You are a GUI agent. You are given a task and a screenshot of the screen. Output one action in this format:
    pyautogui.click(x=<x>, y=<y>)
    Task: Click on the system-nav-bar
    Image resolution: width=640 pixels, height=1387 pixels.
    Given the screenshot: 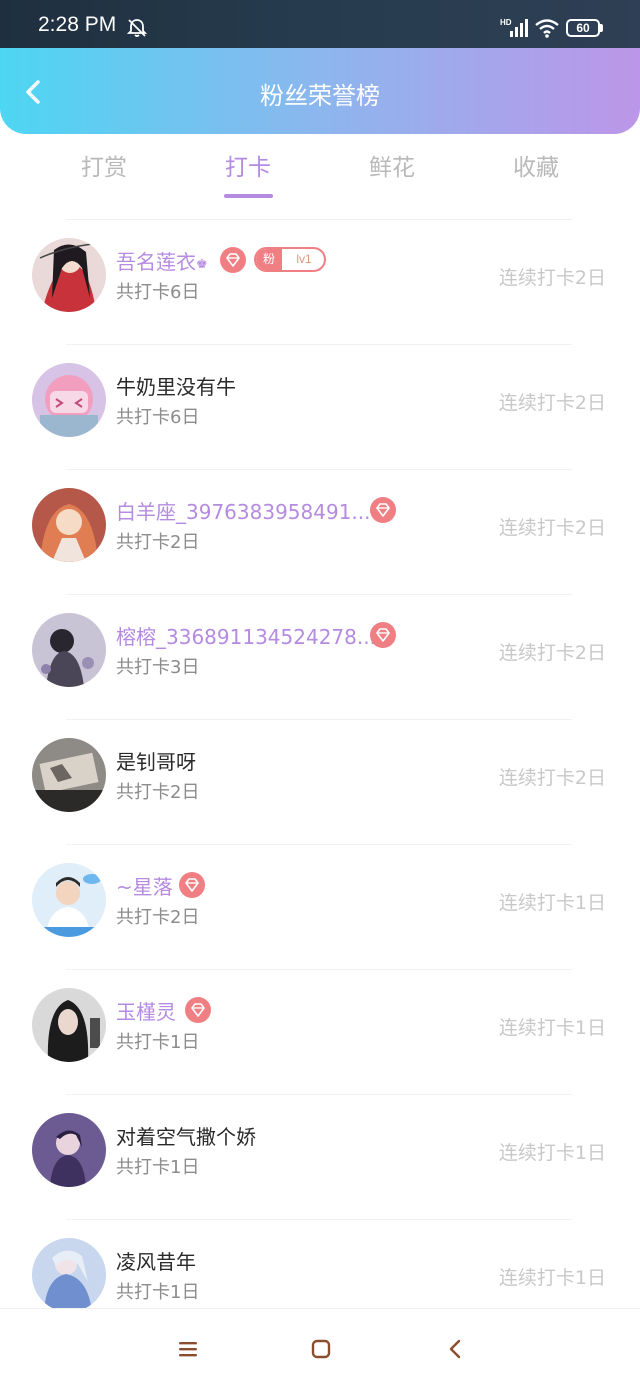 What is the action you would take?
    pyautogui.click(x=320, y=1347)
    